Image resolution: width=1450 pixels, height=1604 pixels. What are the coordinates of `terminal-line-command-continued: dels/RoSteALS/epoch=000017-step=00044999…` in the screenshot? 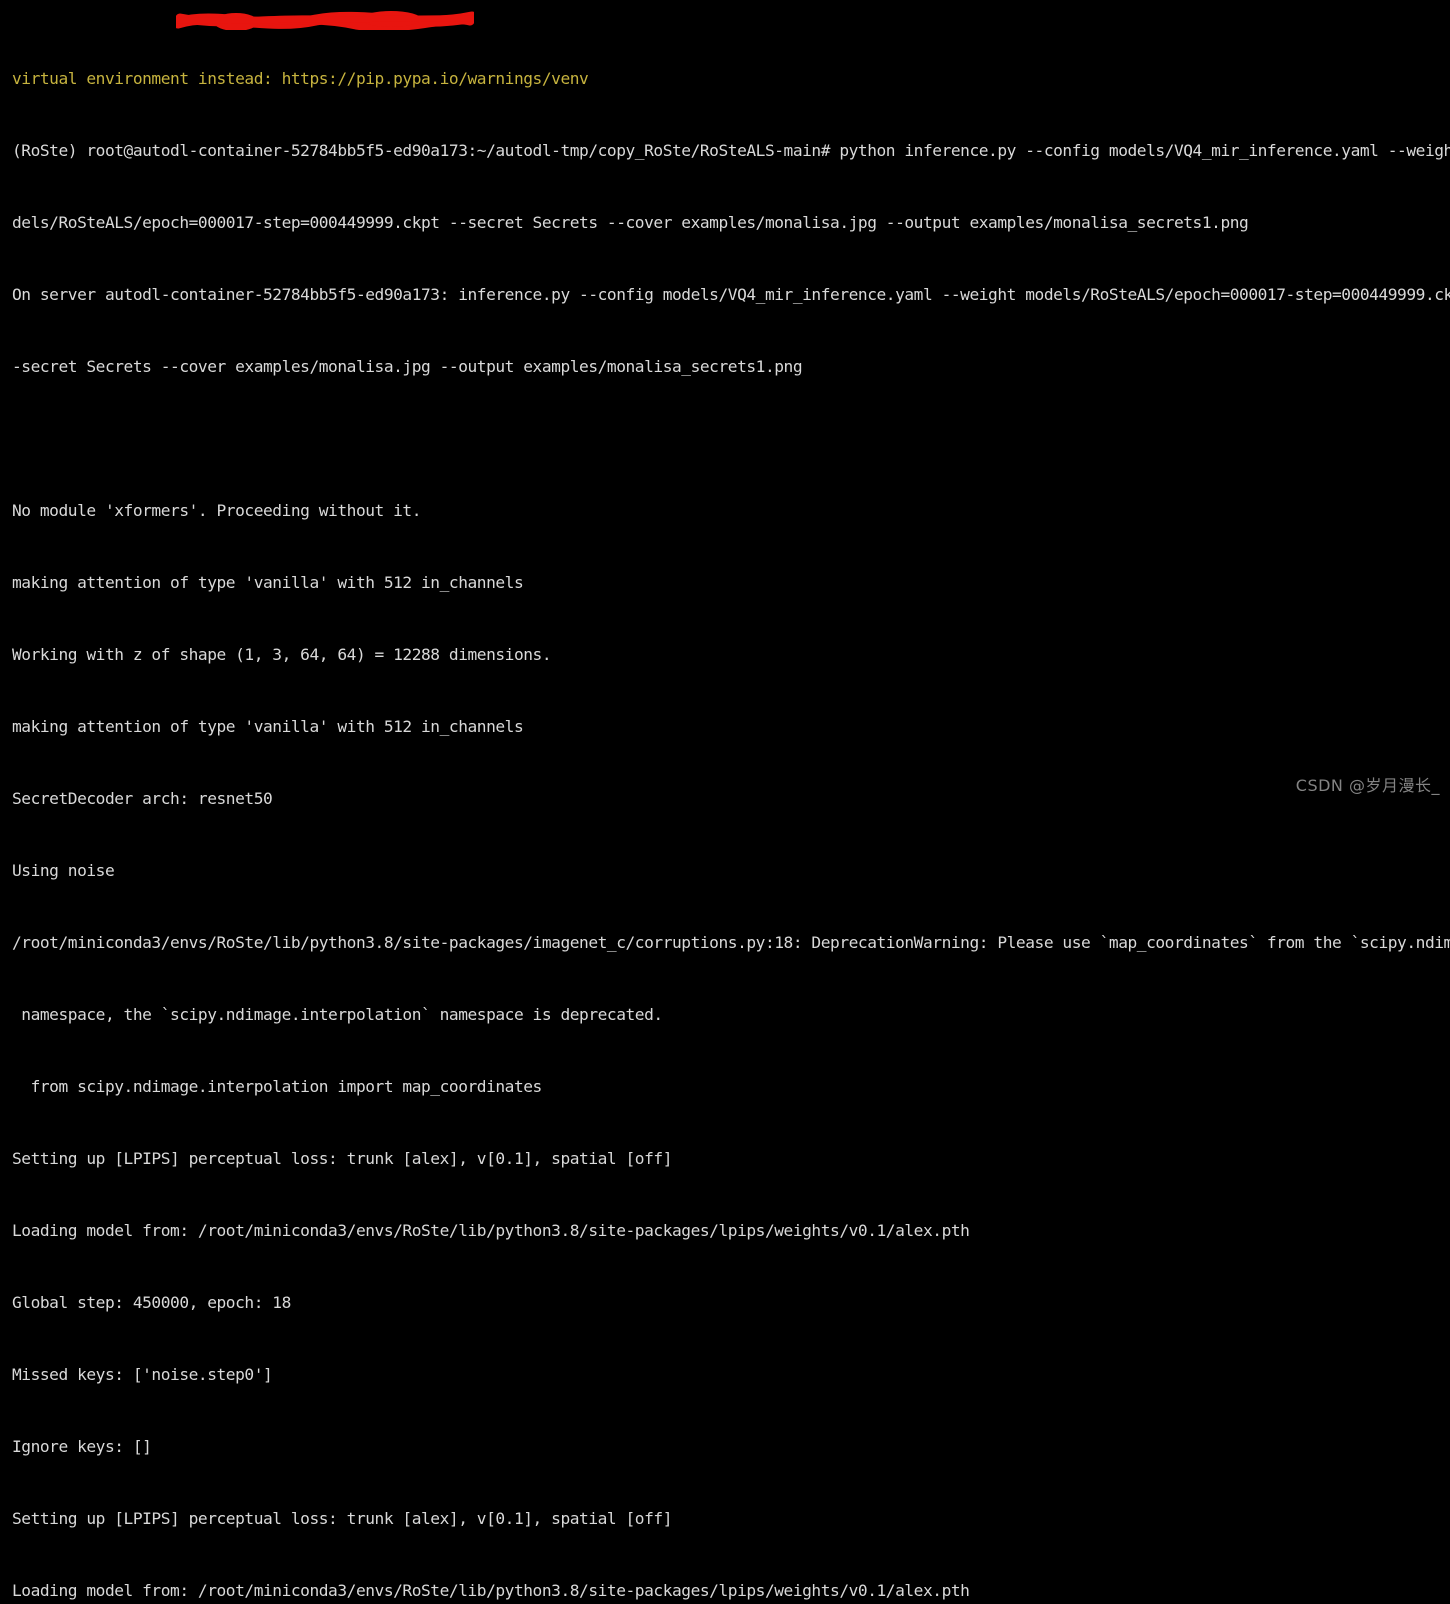 It's located at (630, 222).